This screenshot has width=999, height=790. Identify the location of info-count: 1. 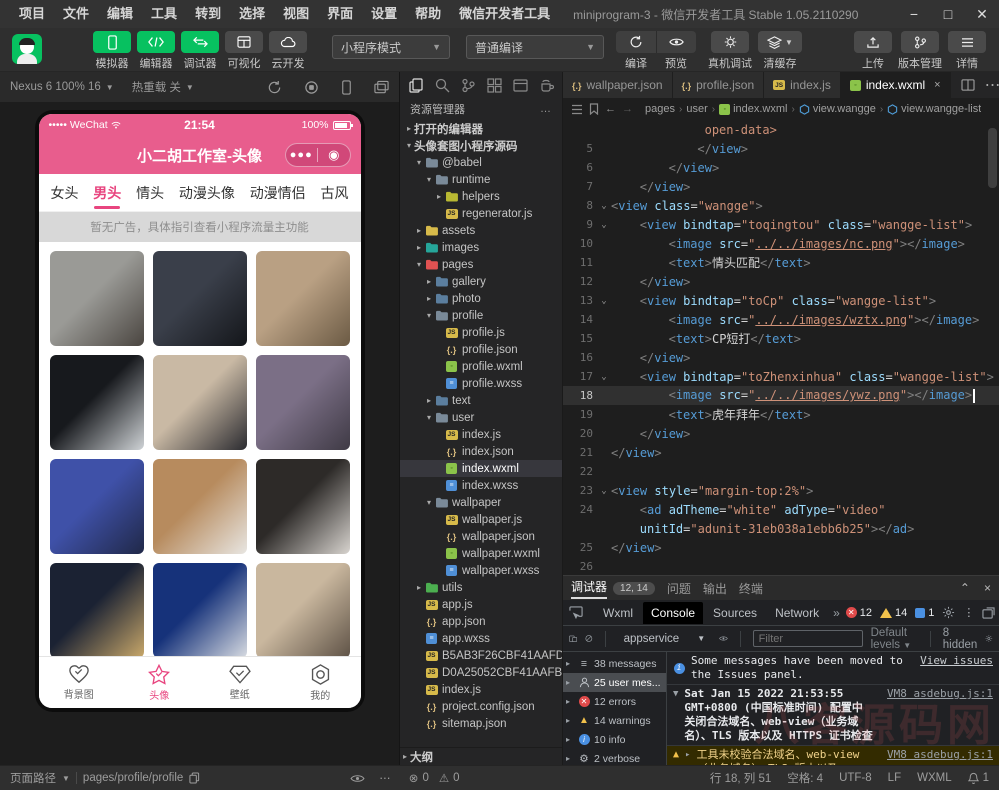
(924, 613).